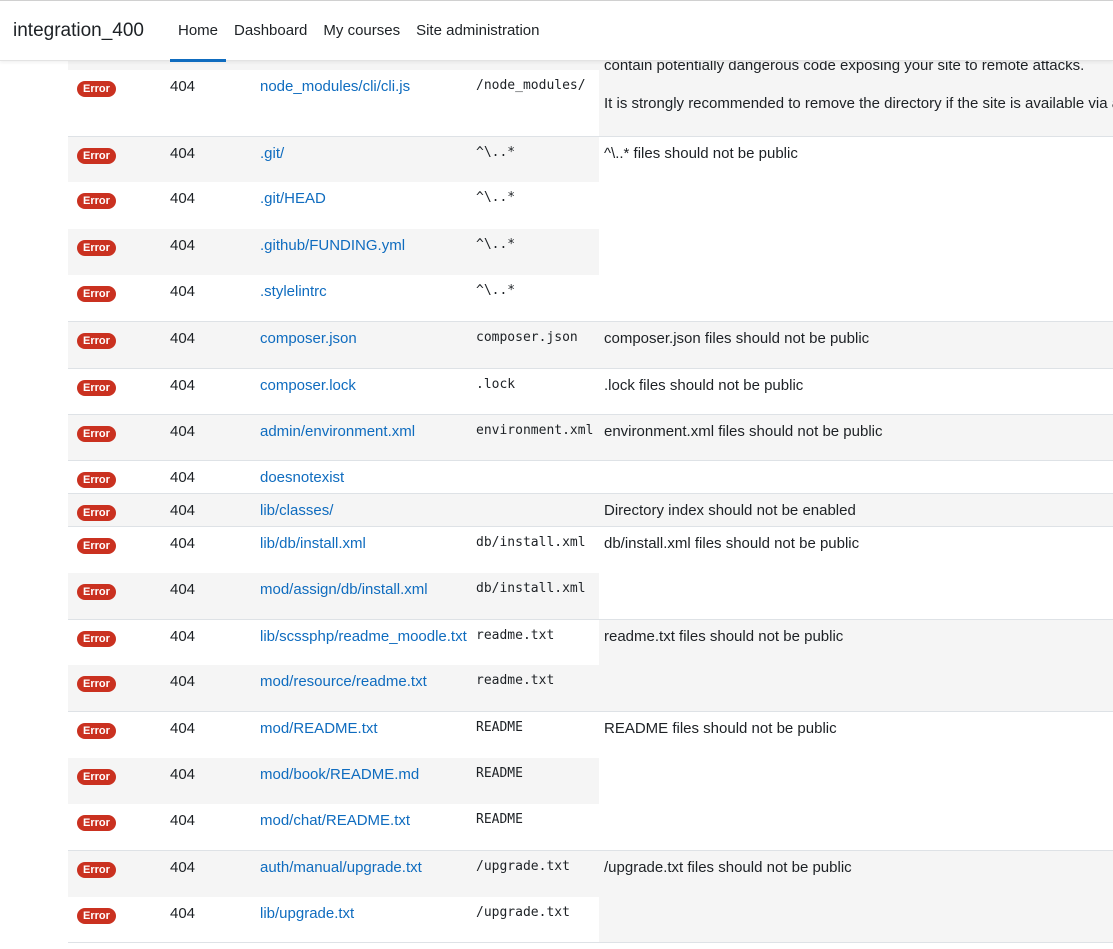 The height and width of the screenshot is (949, 1113). Describe the element at coordinates (313, 540) in the screenshot. I see `url-link: lib/db/install.xml` at that location.